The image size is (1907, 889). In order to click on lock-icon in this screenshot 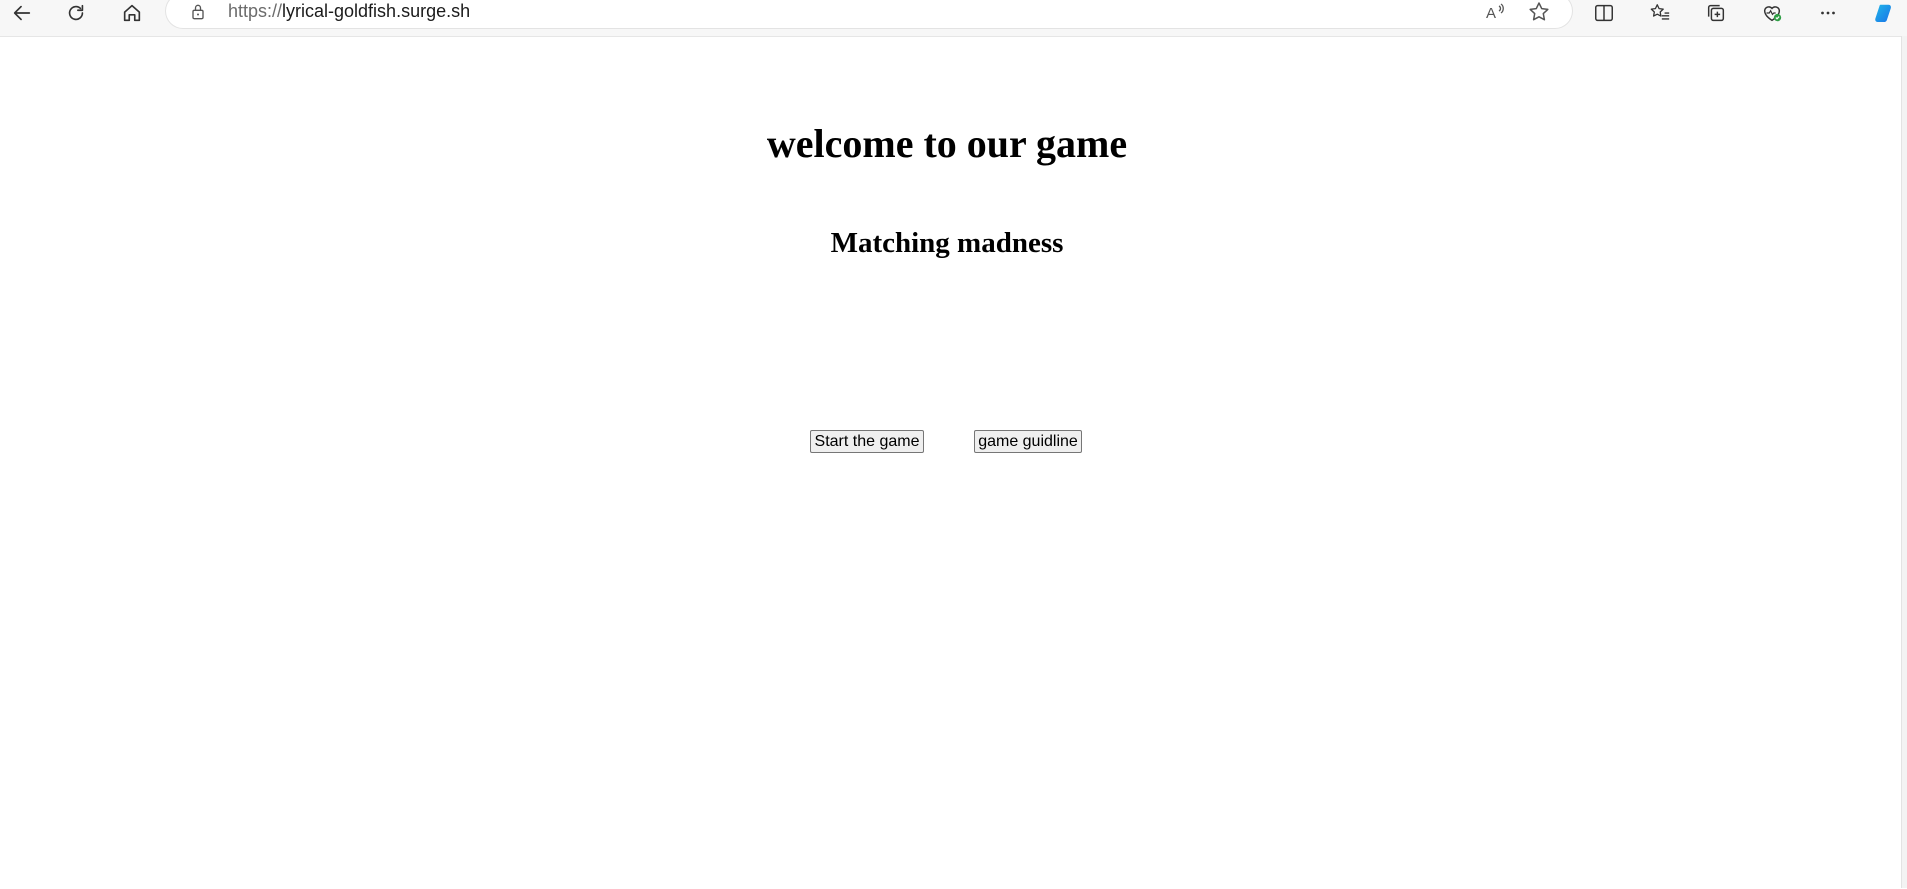, I will do `click(198, 12)`.